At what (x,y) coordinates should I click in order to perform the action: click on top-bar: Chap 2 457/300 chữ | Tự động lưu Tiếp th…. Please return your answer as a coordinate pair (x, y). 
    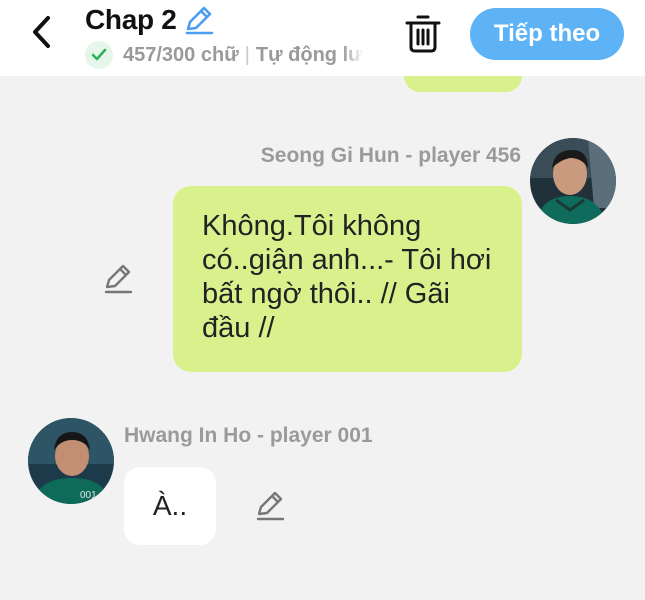
    Looking at the image, I should click on (322, 38).